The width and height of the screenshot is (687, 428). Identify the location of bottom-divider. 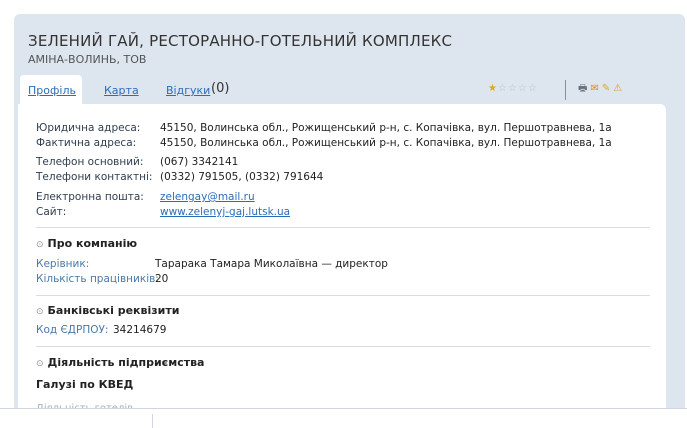
(152, 421).